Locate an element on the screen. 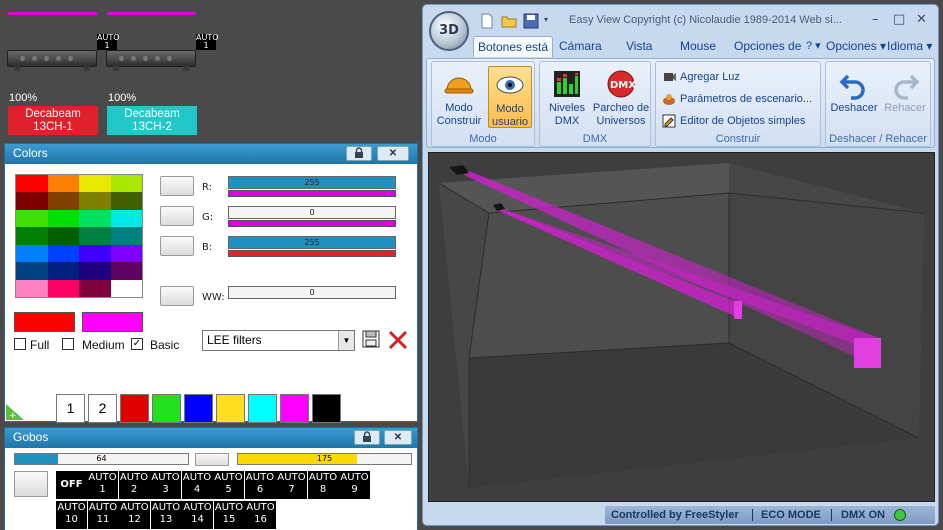 The width and height of the screenshot is (943, 530). open-folder-icon is located at coordinates (509, 21).